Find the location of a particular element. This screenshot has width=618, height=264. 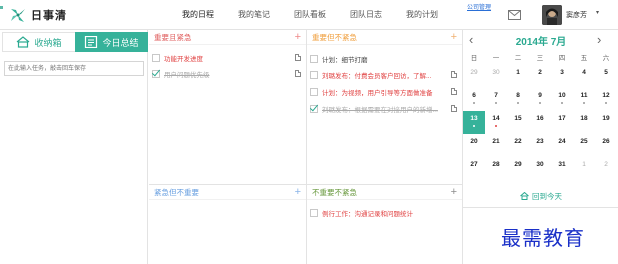

calendar-week-row: 20 21 22 23 24 25 26 is located at coordinates (540, 145).